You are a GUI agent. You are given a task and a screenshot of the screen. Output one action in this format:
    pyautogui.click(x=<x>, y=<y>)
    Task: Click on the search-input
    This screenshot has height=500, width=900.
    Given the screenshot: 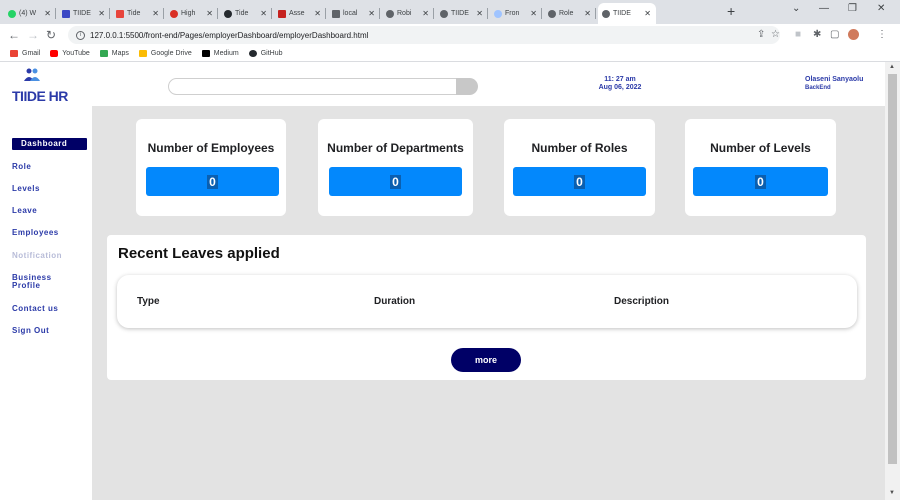 What is the action you would take?
    pyautogui.click(x=318, y=86)
    